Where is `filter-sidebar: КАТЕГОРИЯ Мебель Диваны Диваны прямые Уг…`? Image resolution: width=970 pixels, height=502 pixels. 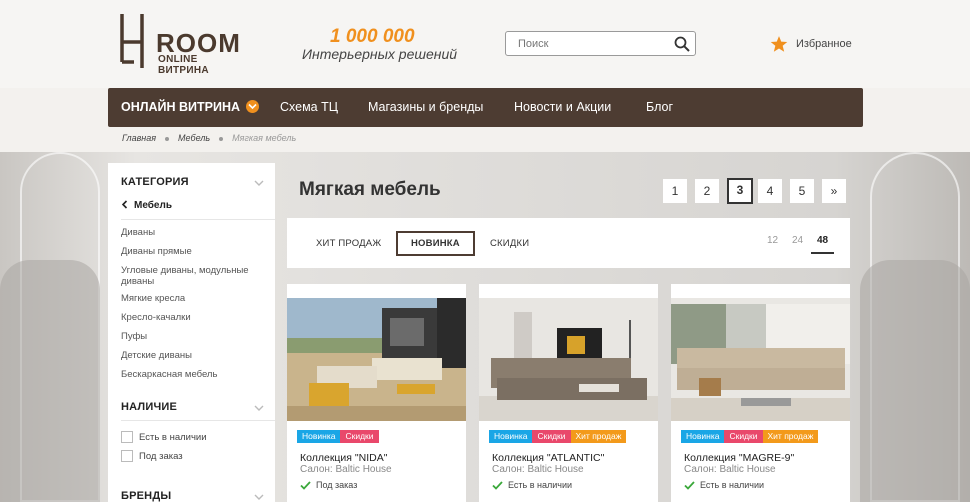 filter-sidebar: КАТЕГОРИЯ Мебель Диваны Диваны прямые Уг… is located at coordinates (191, 332).